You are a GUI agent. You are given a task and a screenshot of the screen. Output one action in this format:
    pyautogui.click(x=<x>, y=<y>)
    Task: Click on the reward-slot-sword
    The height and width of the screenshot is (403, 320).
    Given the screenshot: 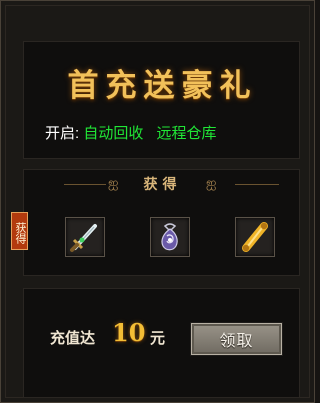 What is the action you would take?
    pyautogui.click(x=85, y=237)
    